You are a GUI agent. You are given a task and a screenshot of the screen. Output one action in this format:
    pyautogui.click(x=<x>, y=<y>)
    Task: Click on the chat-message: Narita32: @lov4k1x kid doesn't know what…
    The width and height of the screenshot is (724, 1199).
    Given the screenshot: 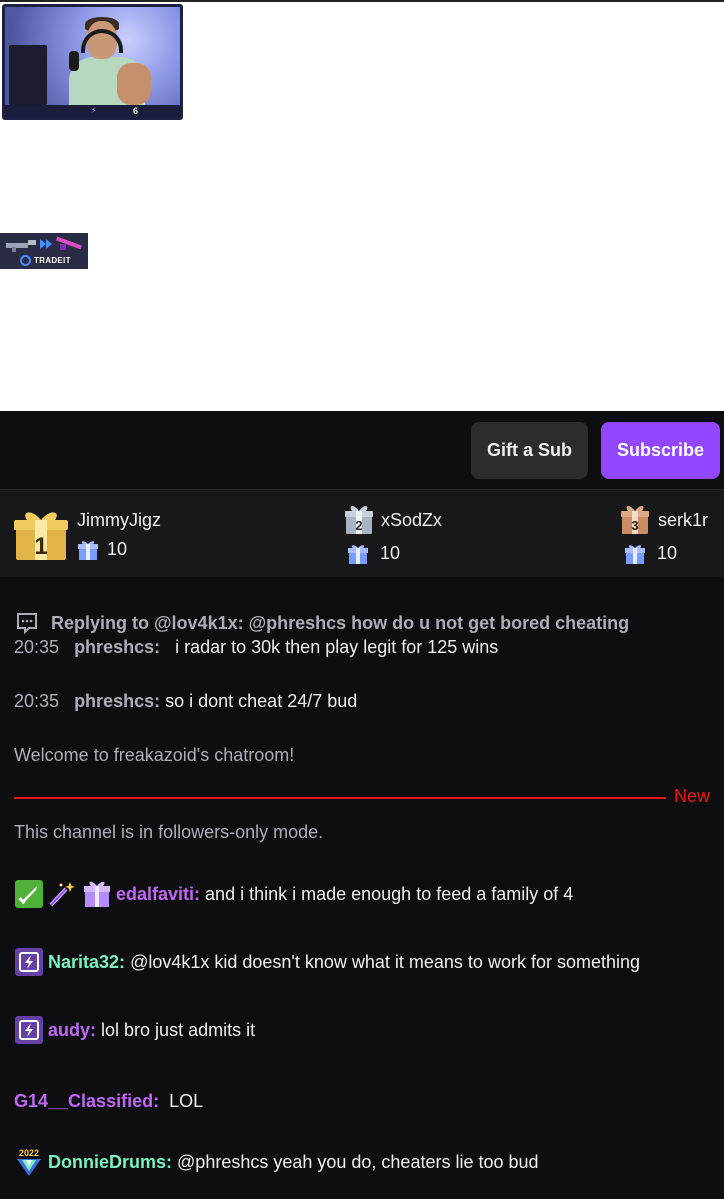 What is the action you would take?
    pyautogui.click(x=327, y=962)
    